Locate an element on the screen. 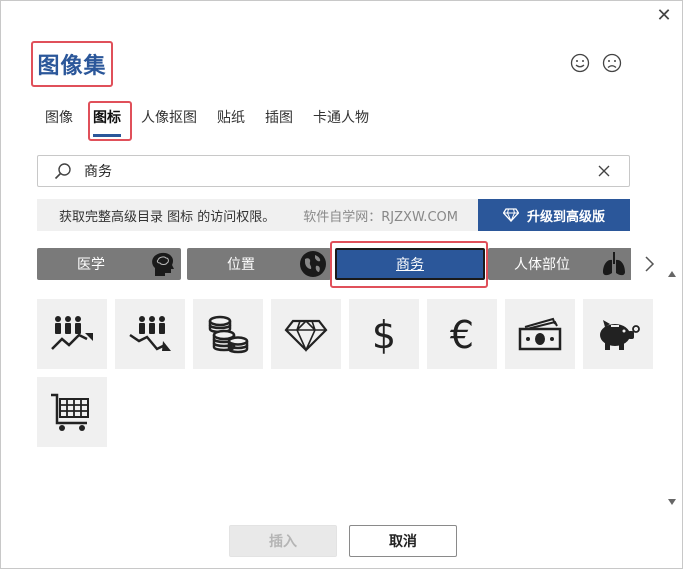 The width and height of the screenshot is (683, 569). upgrade-button-label: 升级到高级版 is located at coordinates (565, 217).